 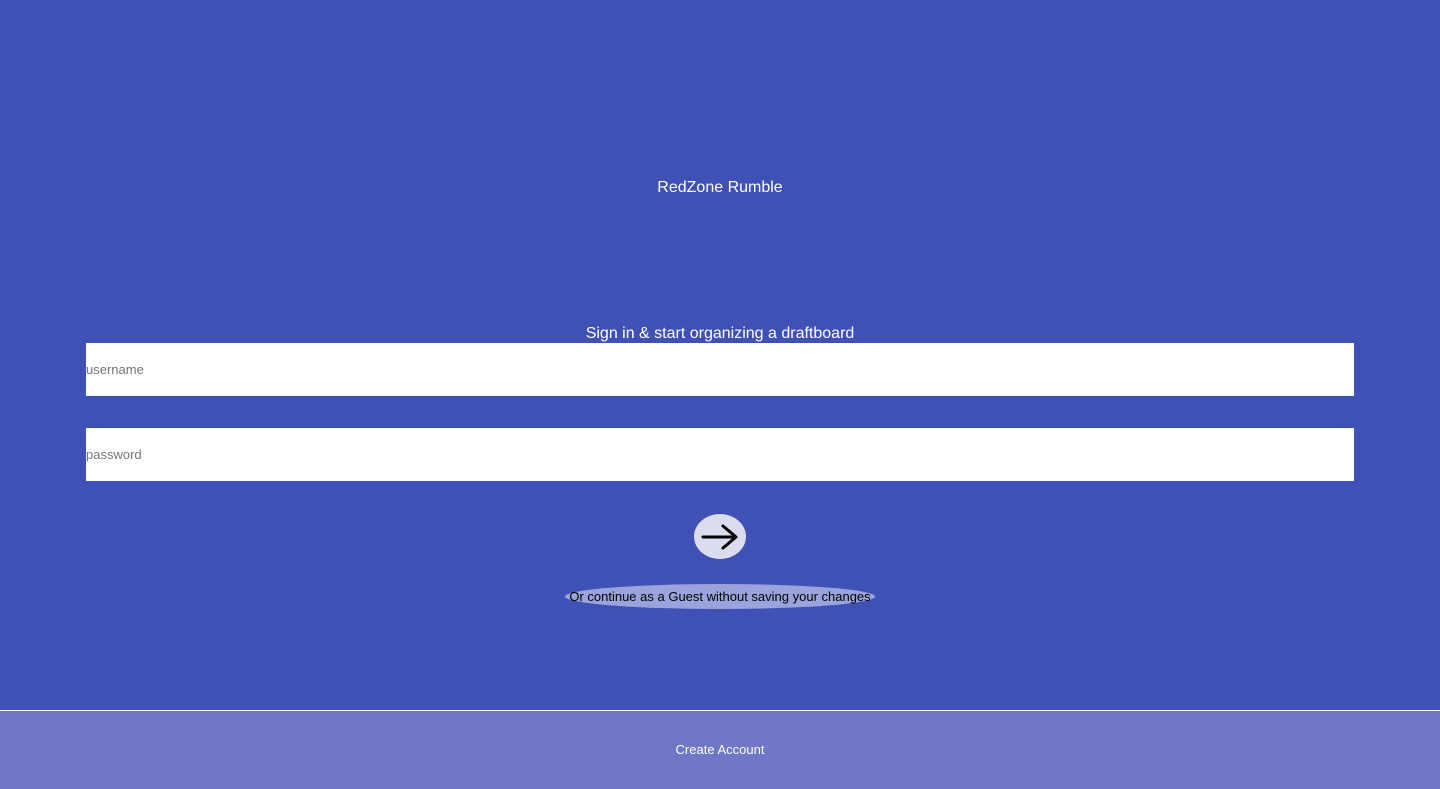 What do you see at coordinates (720, 333) in the screenshot?
I see `sign-in-subtitle: Sign in & start organizing a draftboard` at bounding box center [720, 333].